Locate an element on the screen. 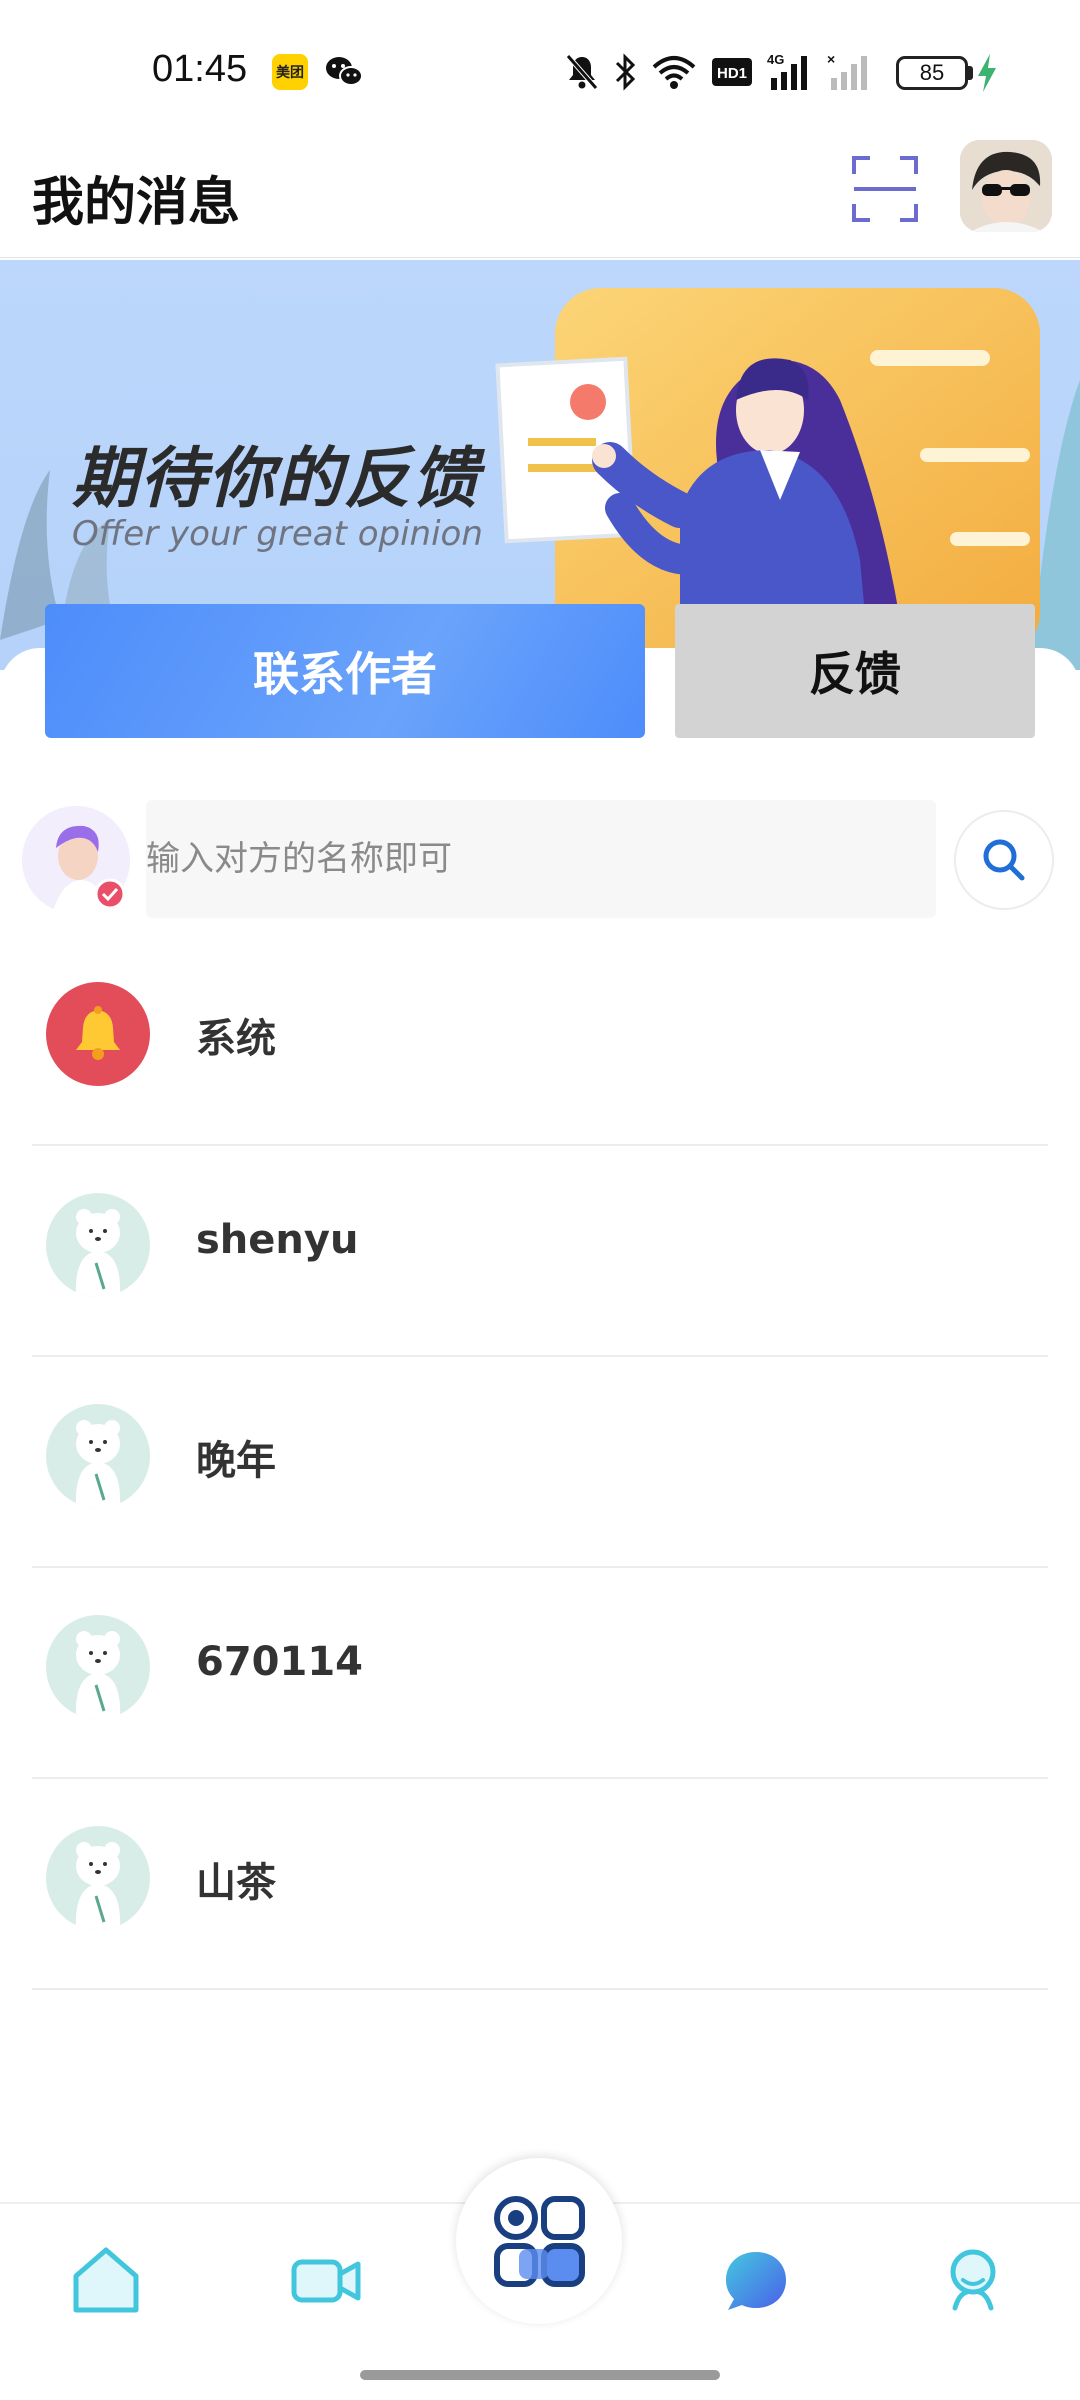 This screenshot has width=1080, height=2400. conversation-name: 山茶 is located at coordinates (236, 1883).